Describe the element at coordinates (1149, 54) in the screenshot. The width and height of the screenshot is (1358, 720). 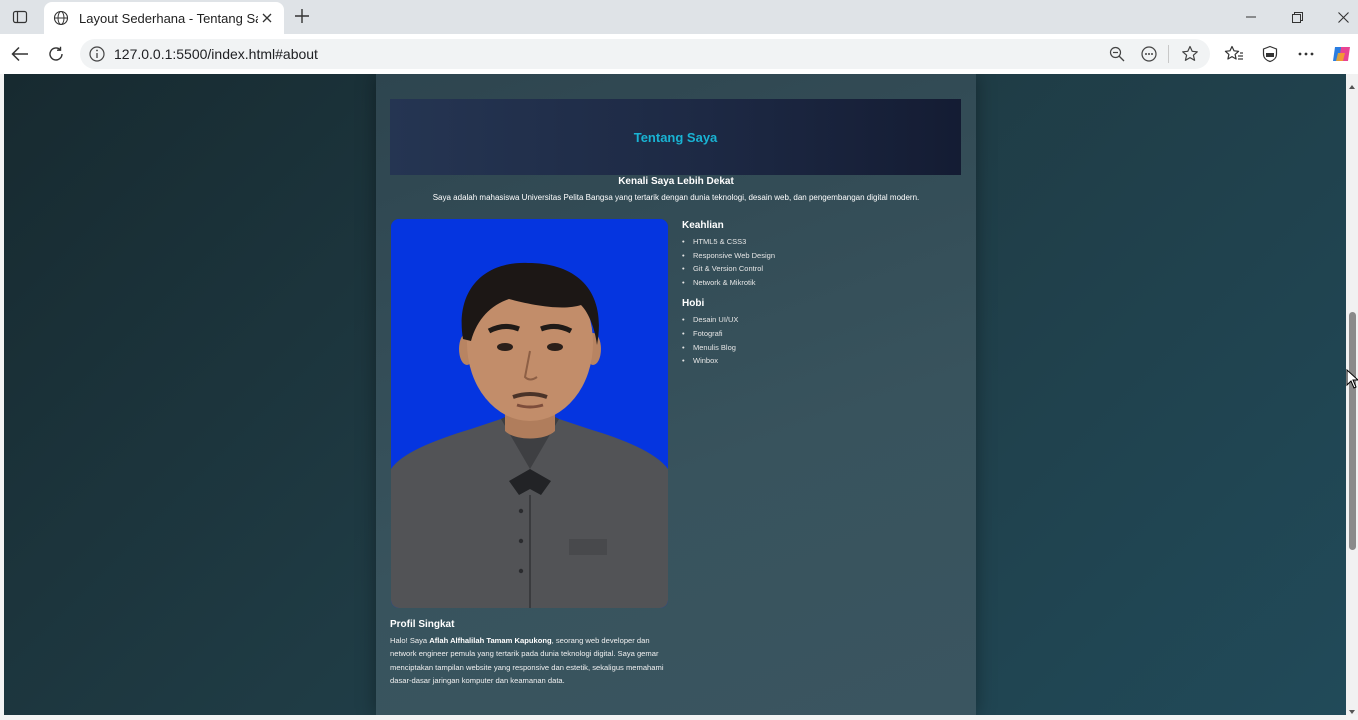
I see `read-aloud-icon` at that location.